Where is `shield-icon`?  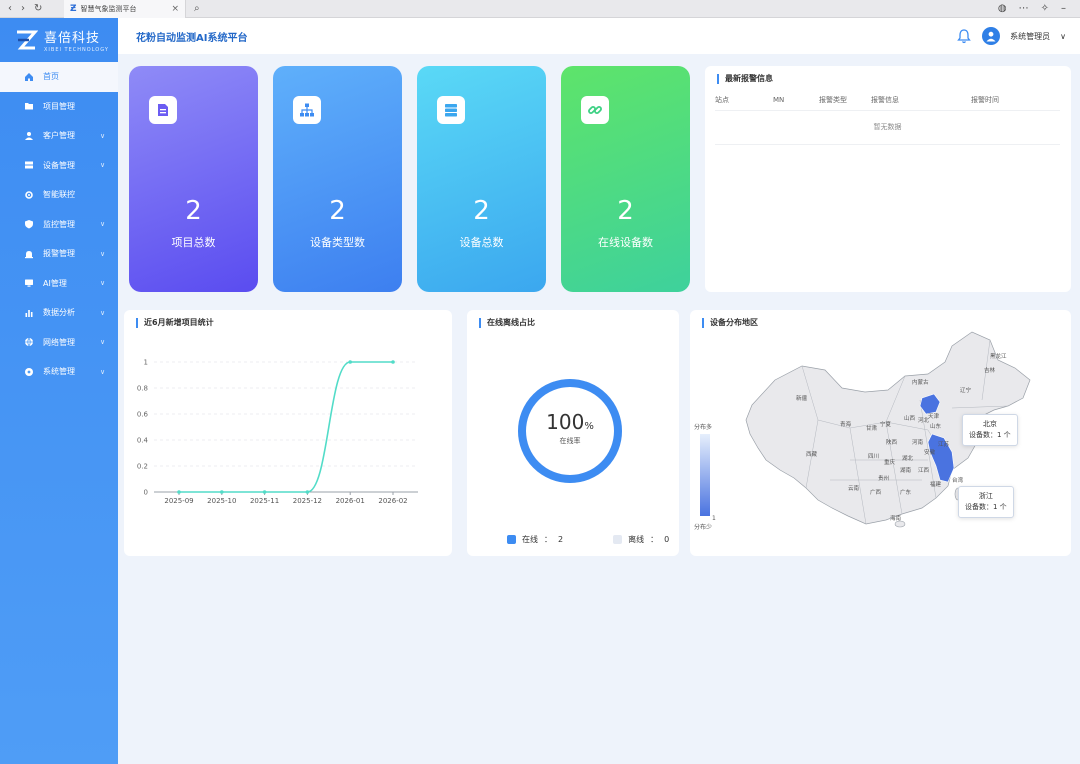 shield-icon is located at coordinates (29, 224).